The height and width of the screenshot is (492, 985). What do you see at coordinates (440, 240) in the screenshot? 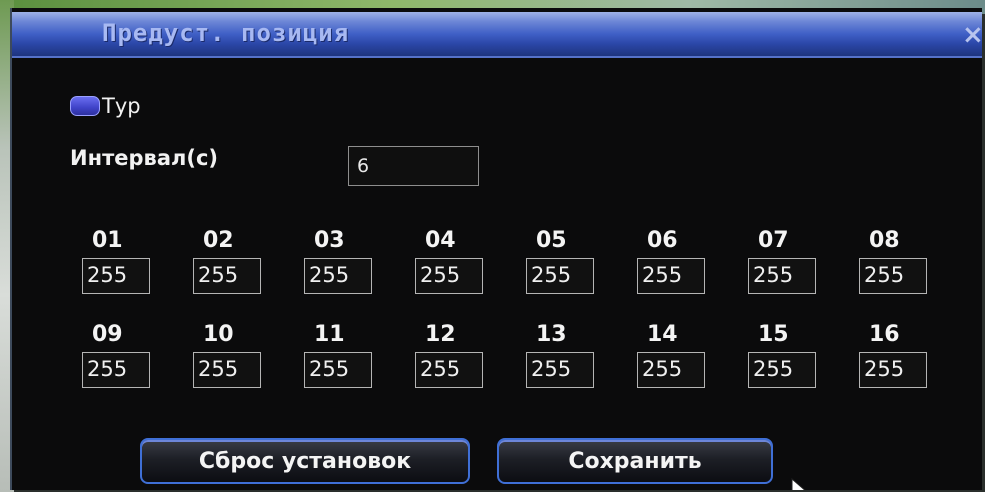
I see `preset-number: 04` at bounding box center [440, 240].